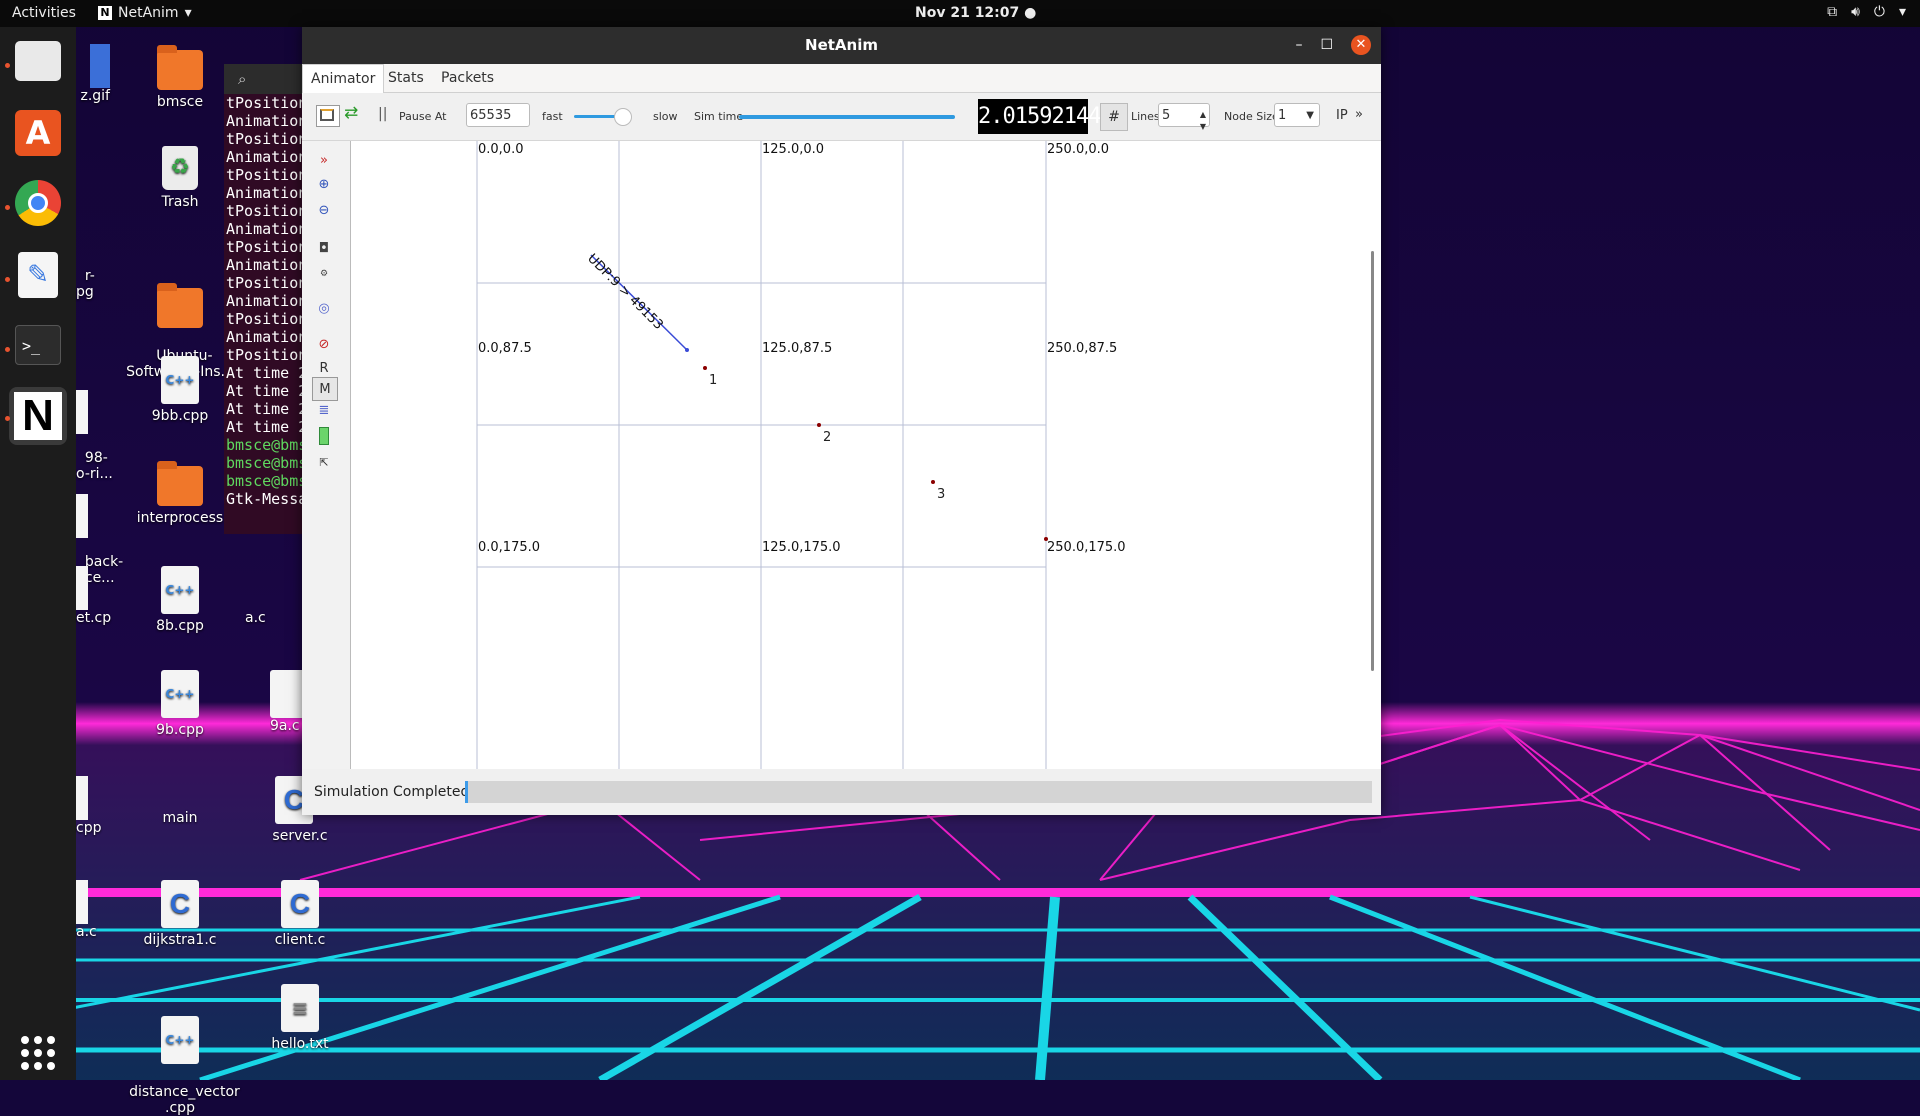 This screenshot has width=1920, height=1116. Describe the element at coordinates (1855, 12) in the screenshot. I see `volume-icon: 🔊︎` at that location.